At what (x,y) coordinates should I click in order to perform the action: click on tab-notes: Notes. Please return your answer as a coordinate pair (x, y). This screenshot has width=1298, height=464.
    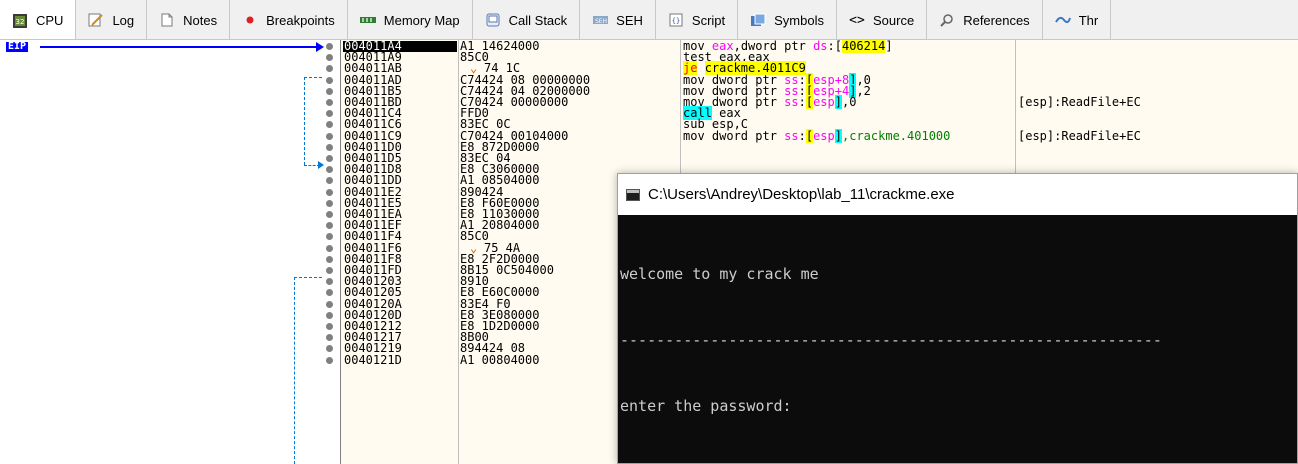
    Looking at the image, I should click on (189, 19).